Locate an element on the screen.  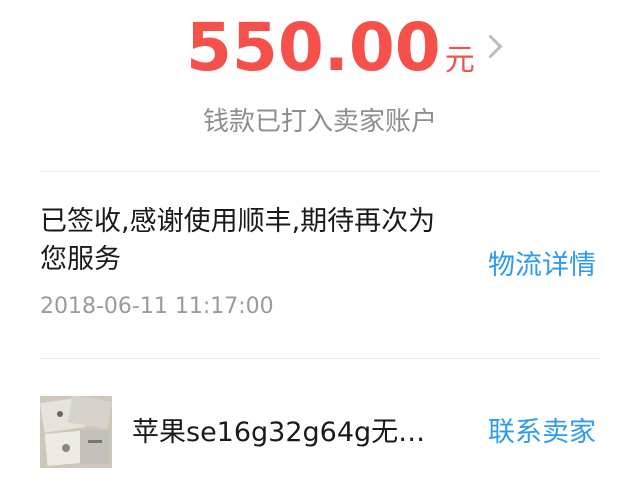
logistics-message: 已签收,感谢使用顺丰,期待再次为您服务 is located at coordinates (238, 240).